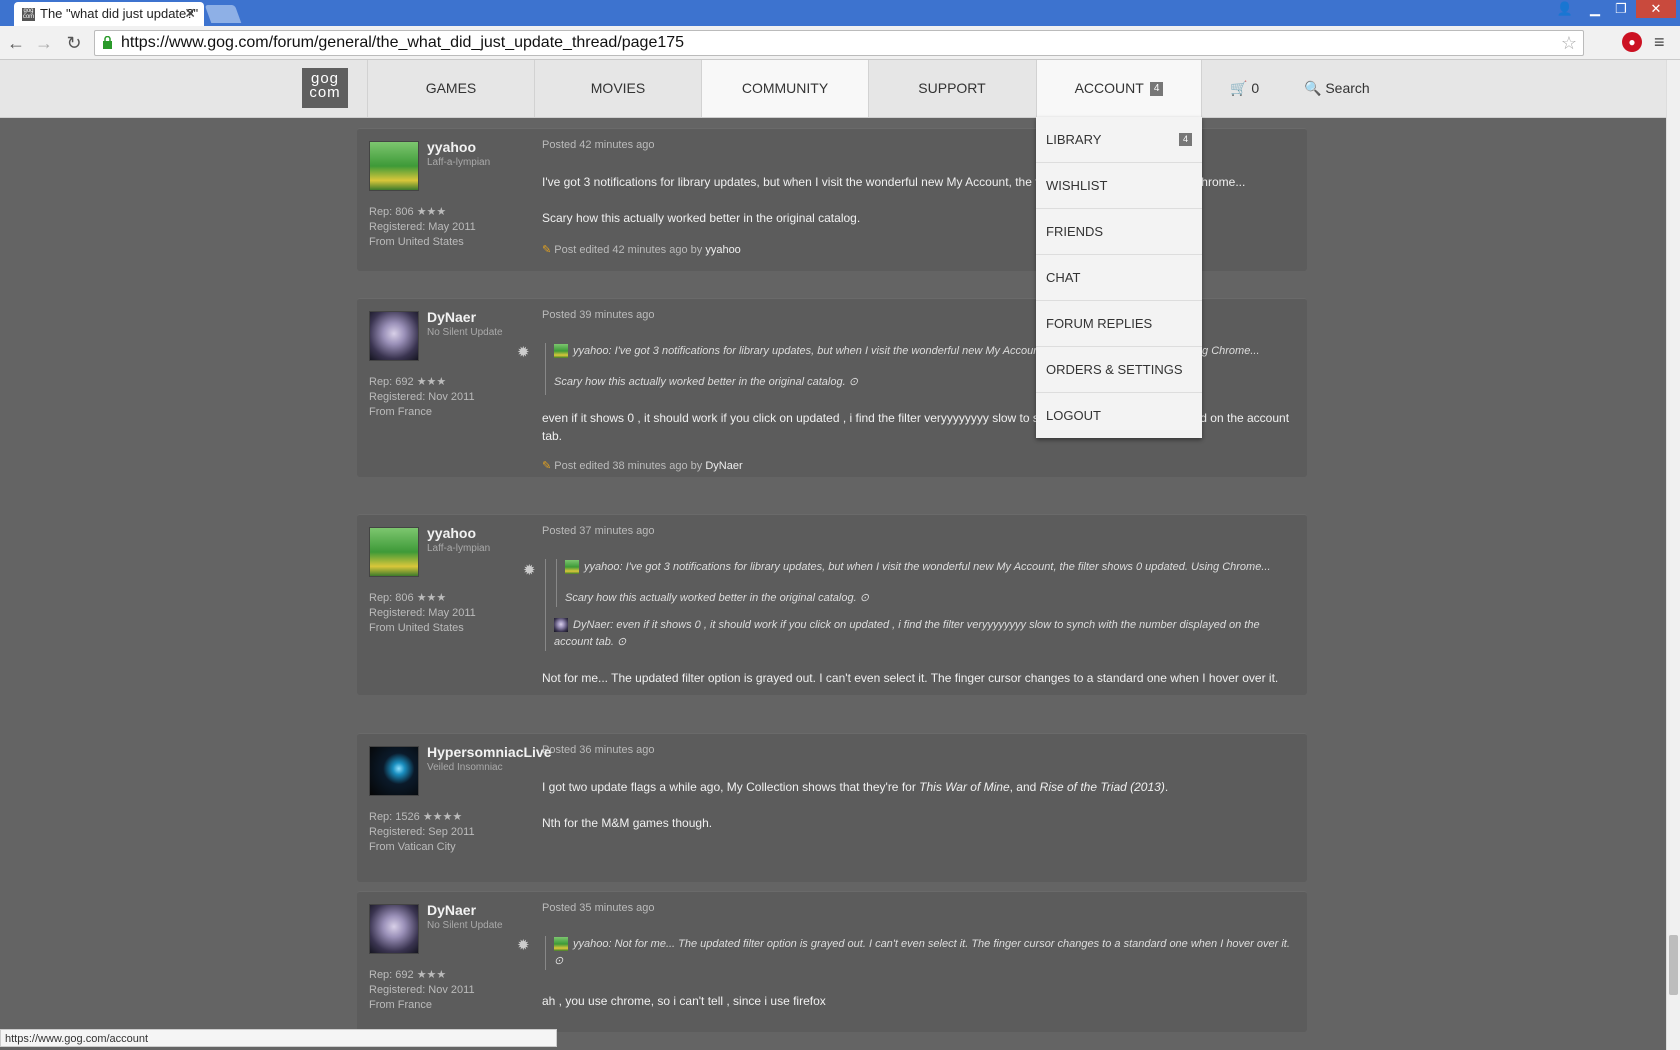  What do you see at coordinates (1119, 186) in the screenshot?
I see `menu-item-wishlist: WISHLIST` at bounding box center [1119, 186].